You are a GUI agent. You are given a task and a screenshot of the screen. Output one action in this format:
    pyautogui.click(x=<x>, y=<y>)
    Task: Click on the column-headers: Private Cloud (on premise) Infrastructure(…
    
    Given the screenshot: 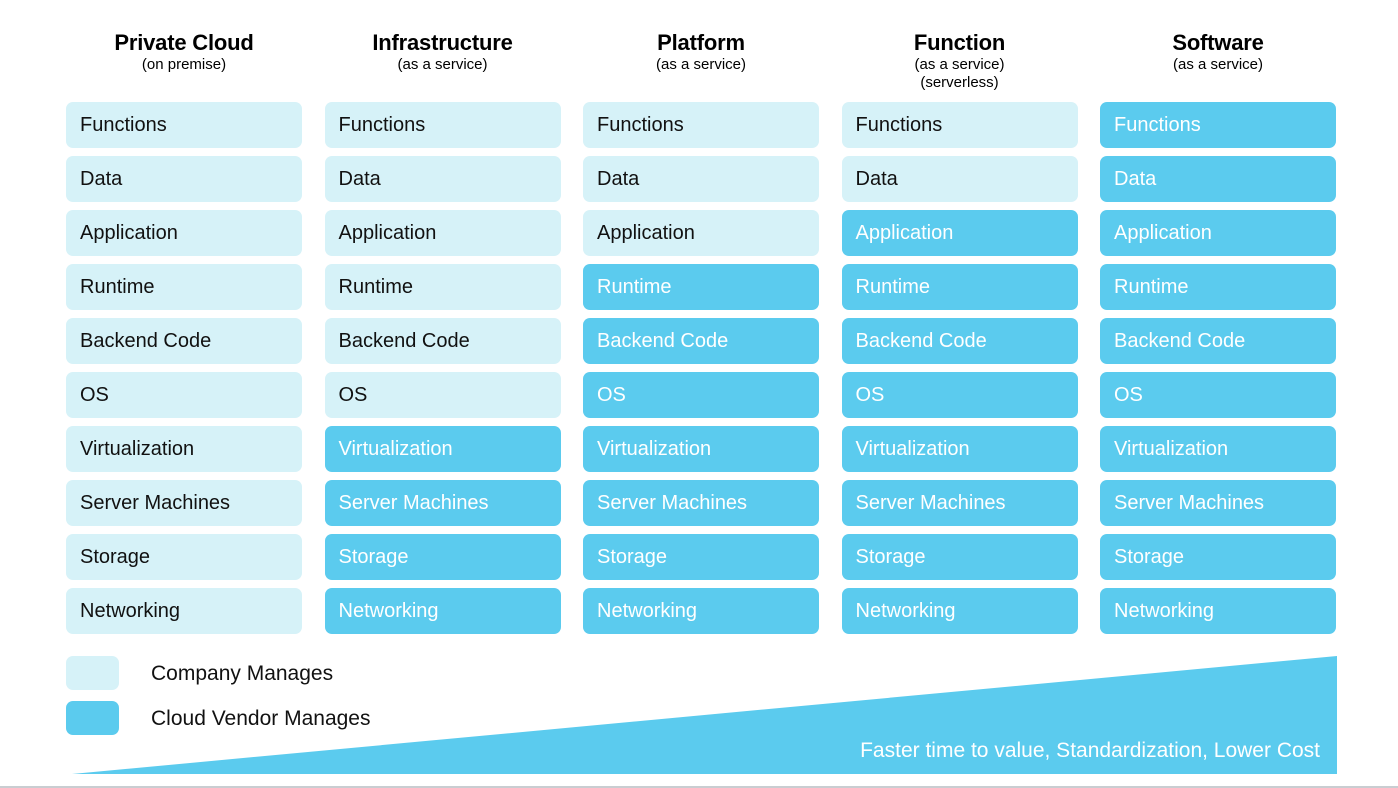 What is the action you would take?
    pyautogui.click(x=701, y=63)
    